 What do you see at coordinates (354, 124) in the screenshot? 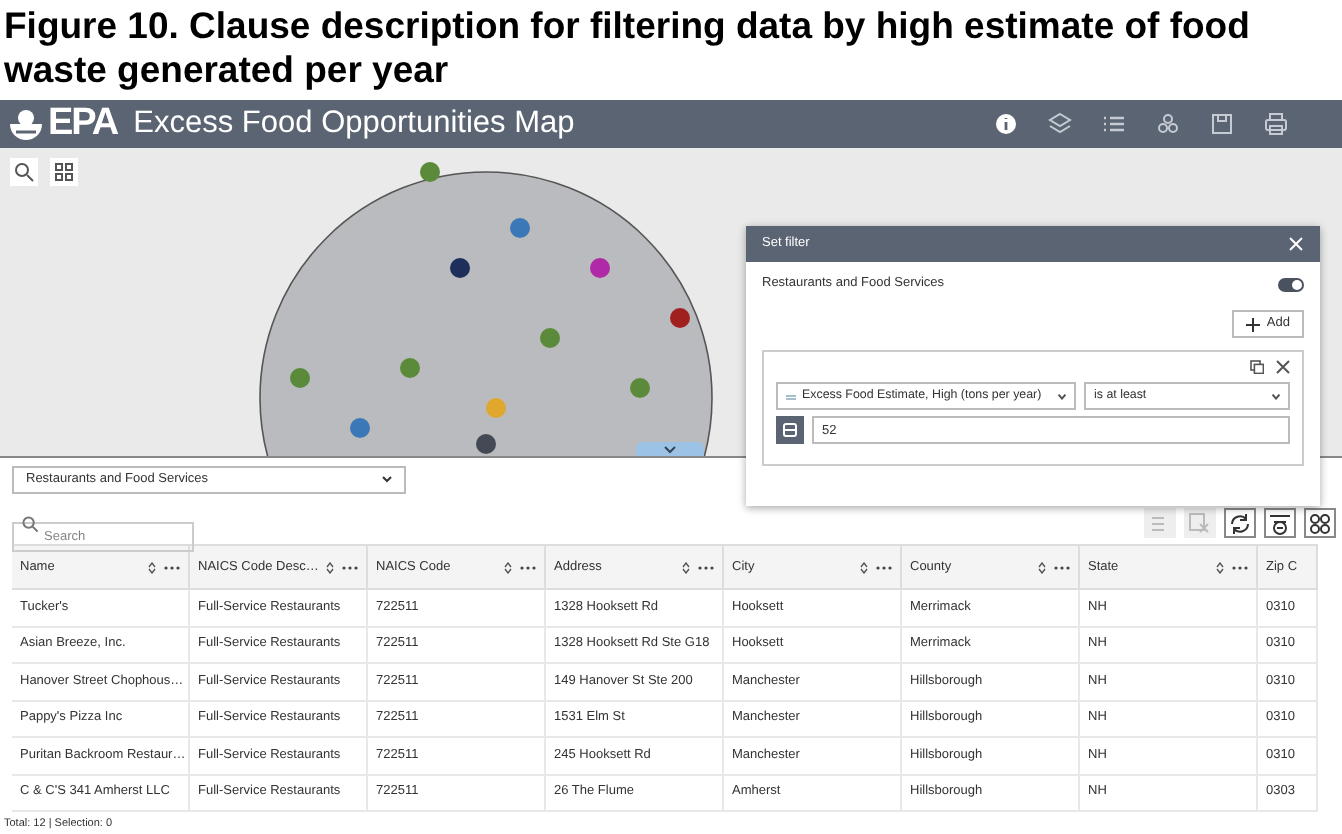
I see `app-title: Excess Food Opportunities Map` at bounding box center [354, 124].